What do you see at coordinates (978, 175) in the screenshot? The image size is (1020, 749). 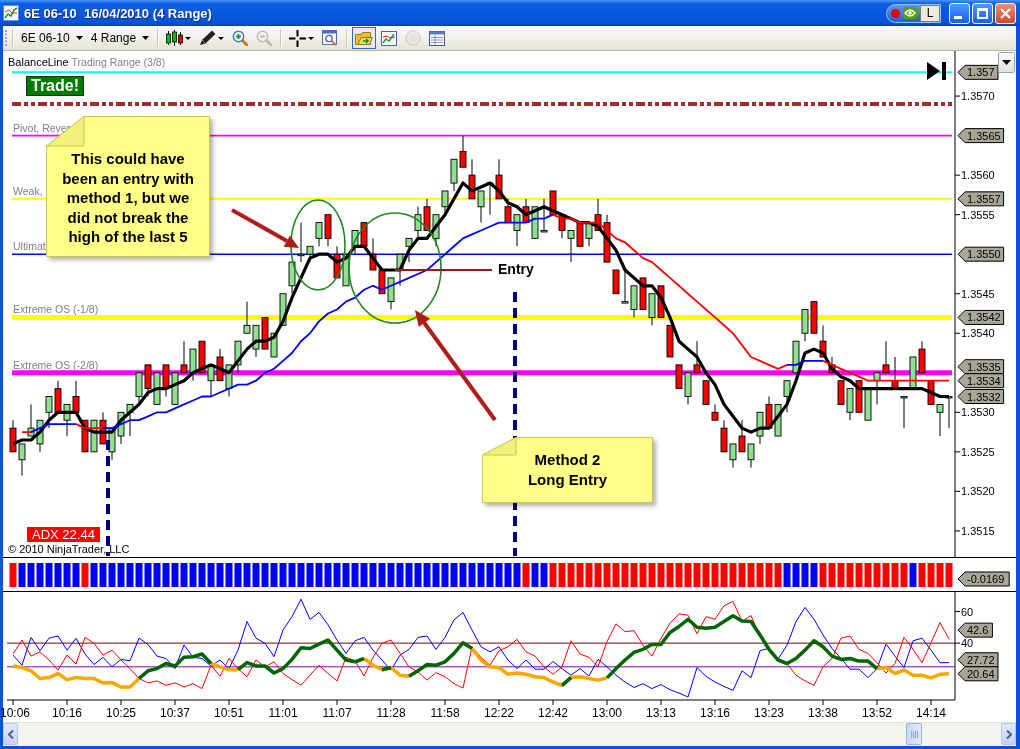 I see `axis-label: 1.3560` at bounding box center [978, 175].